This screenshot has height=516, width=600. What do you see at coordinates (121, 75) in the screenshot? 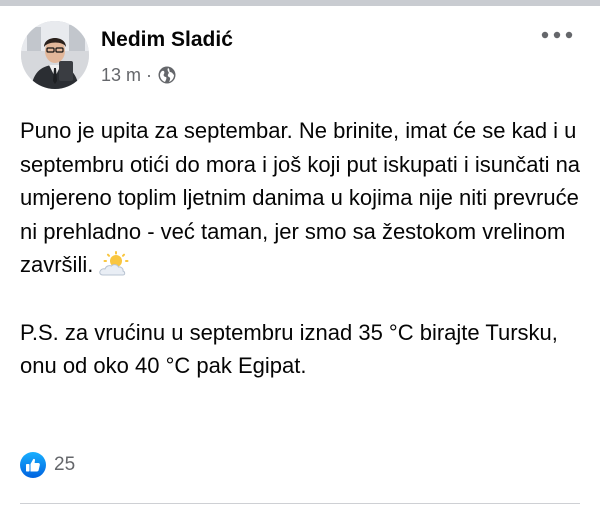
I see `post-time: 13 m` at bounding box center [121, 75].